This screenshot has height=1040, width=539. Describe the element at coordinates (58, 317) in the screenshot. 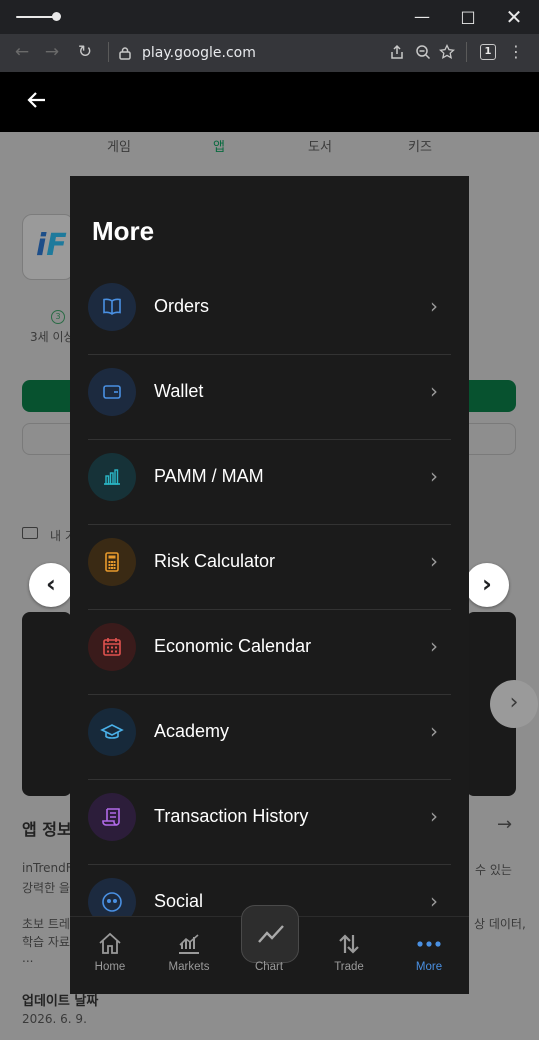

I see `age-rating-icon: 3` at that location.